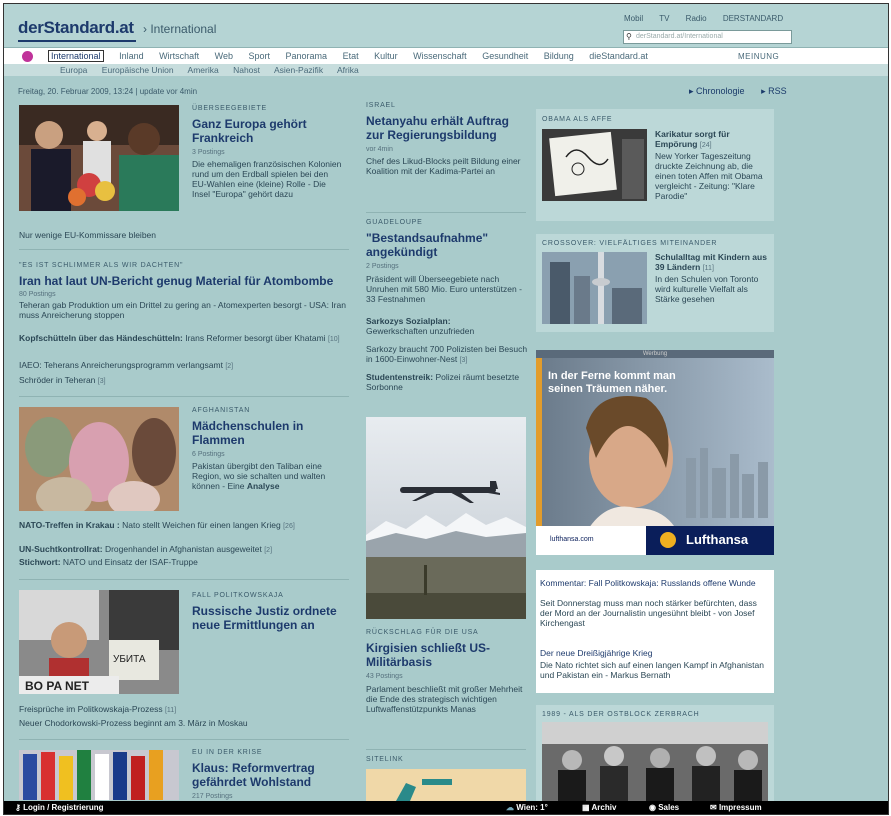 Image resolution: width=891 pixels, height=816 pixels. Describe the element at coordinates (212, 796) in the screenshot. I see `postings-count: 217 Postings` at that location.